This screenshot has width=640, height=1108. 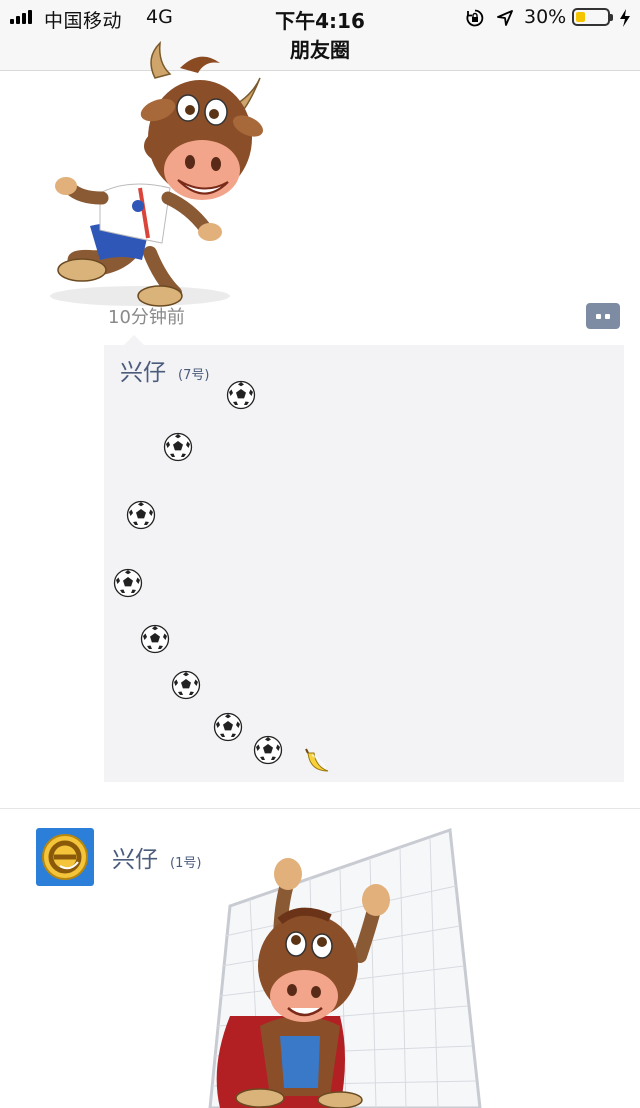 What do you see at coordinates (317, 760) in the screenshot?
I see `banana-icon` at bounding box center [317, 760].